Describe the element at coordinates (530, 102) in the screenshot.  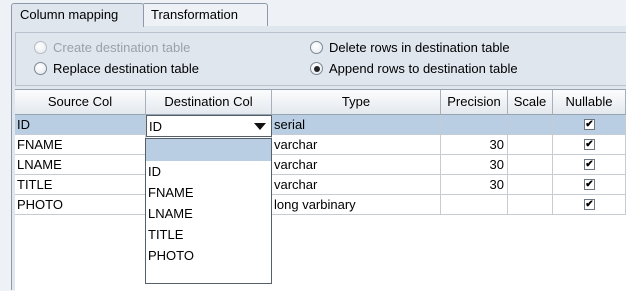
I see `header-scale: Scale` at that location.